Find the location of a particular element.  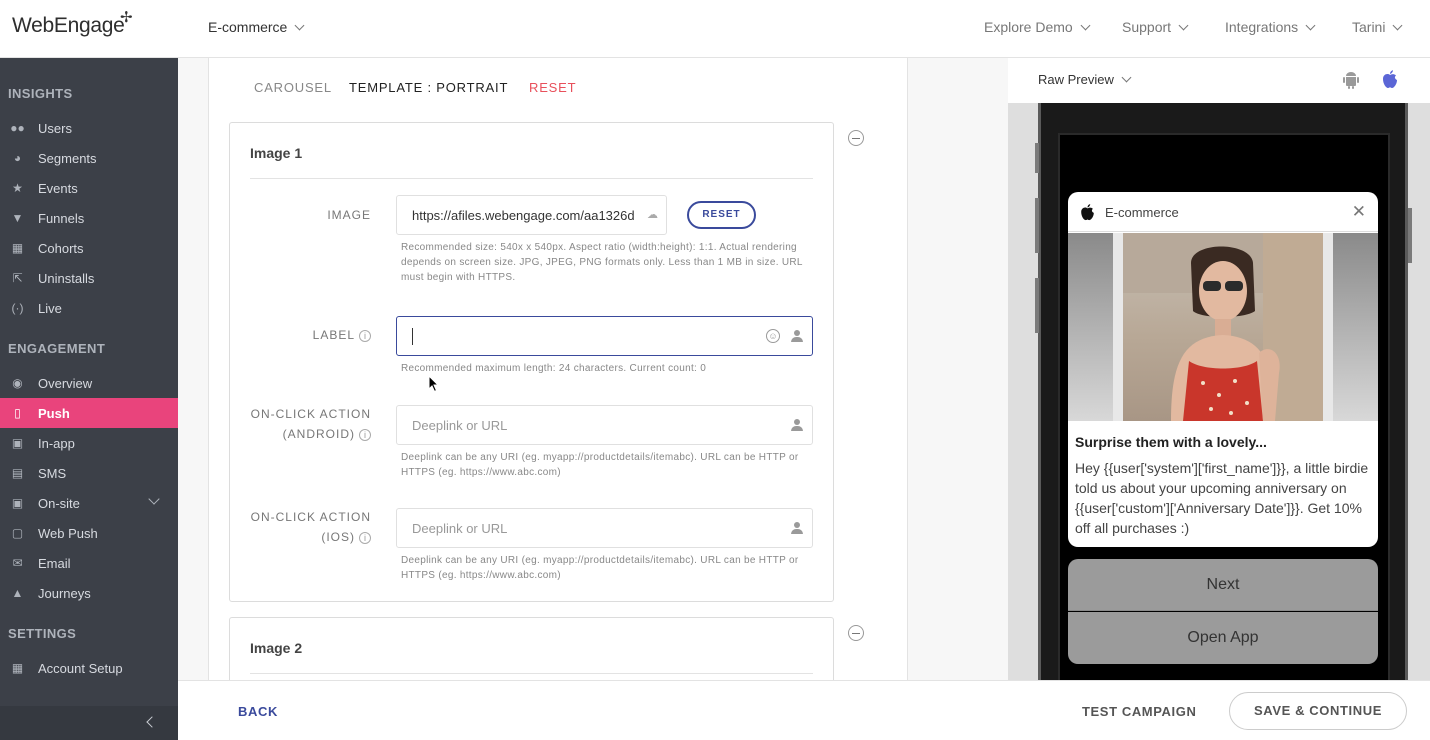

sidebar-item-sms: ▤ SMS is located at coordinates (89, 473).